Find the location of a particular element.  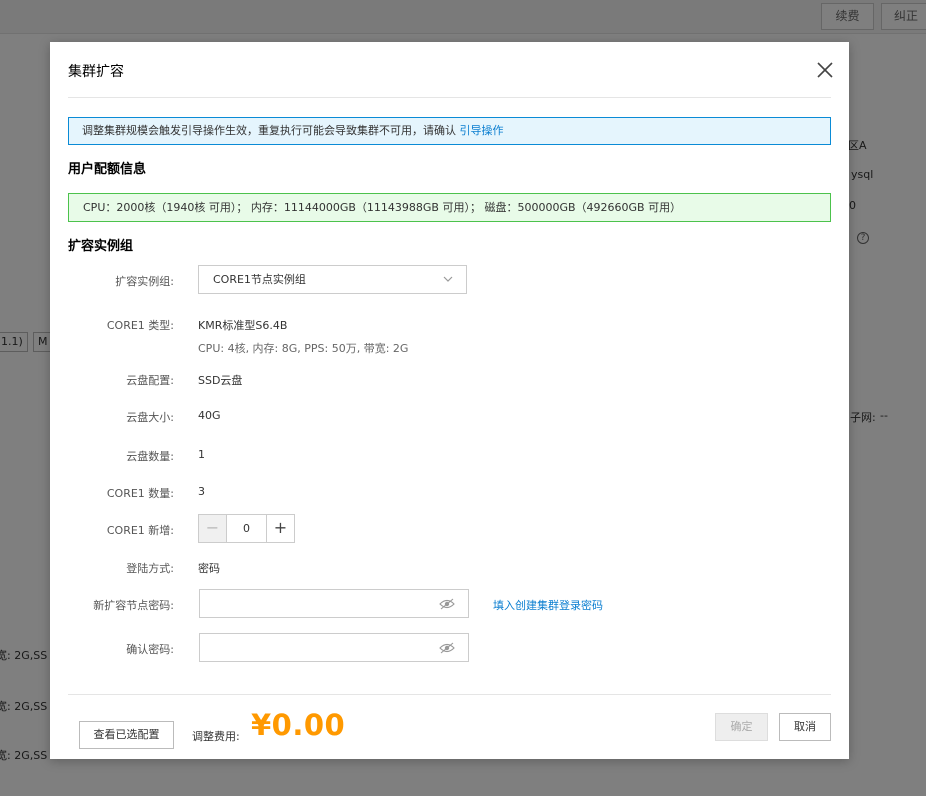

disk-size-label: 云盘大小: is located at coordinates (150, 417).